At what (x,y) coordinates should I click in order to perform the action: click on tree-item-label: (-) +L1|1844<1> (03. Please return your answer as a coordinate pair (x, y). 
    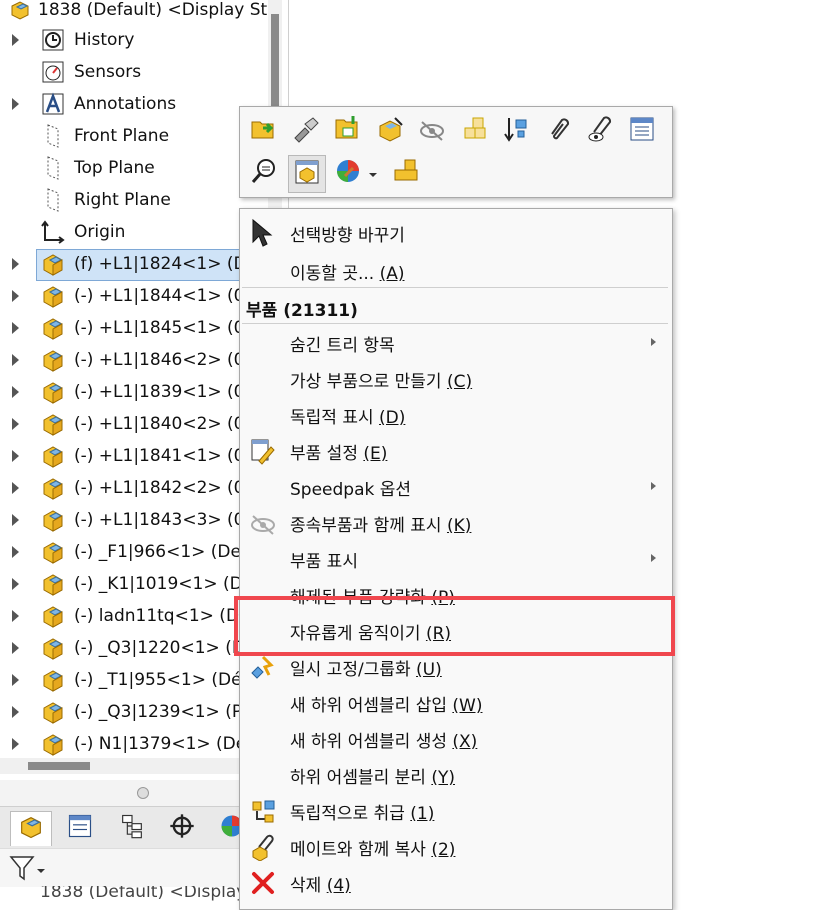
    Looking at the image, I should click on (165, 296).